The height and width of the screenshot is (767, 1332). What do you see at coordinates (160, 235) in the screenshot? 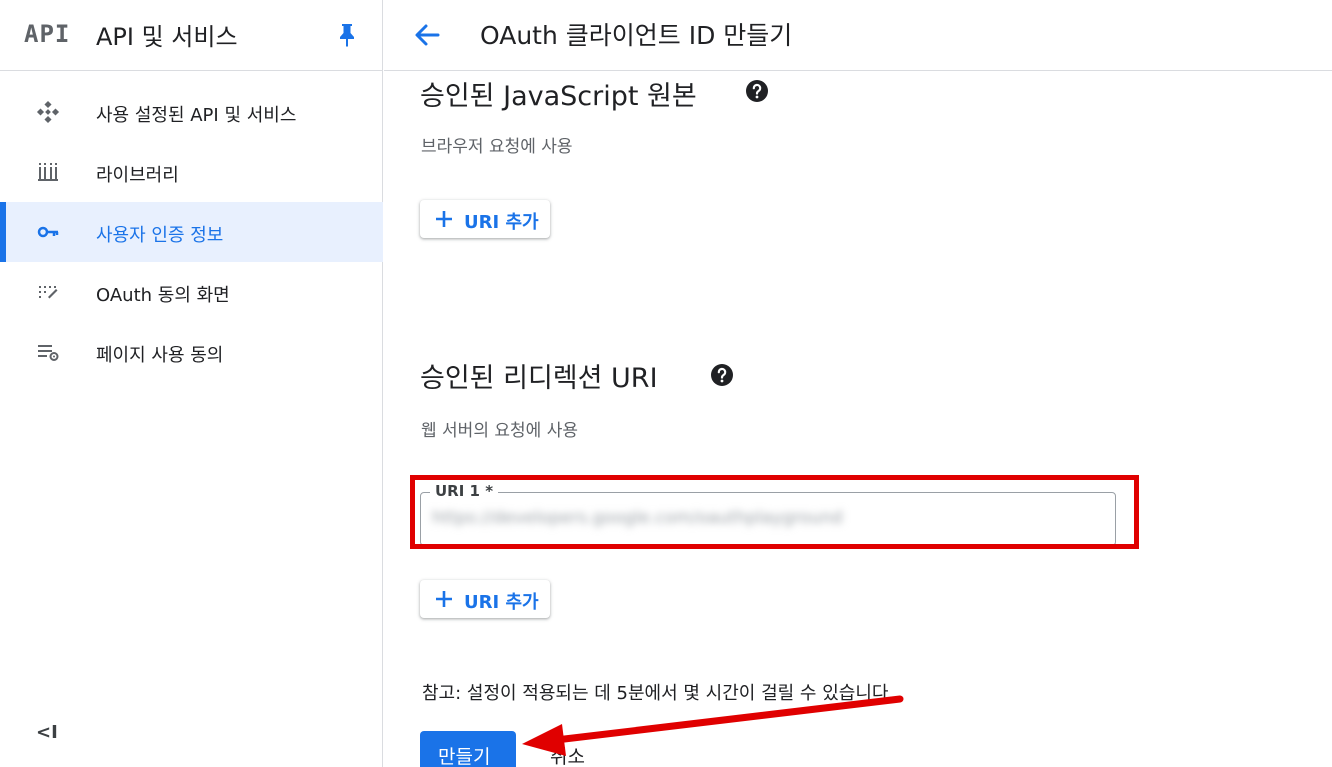
I see `sidebar-item-label: 사용자 인증 정보` at bounding box center [160, 235].